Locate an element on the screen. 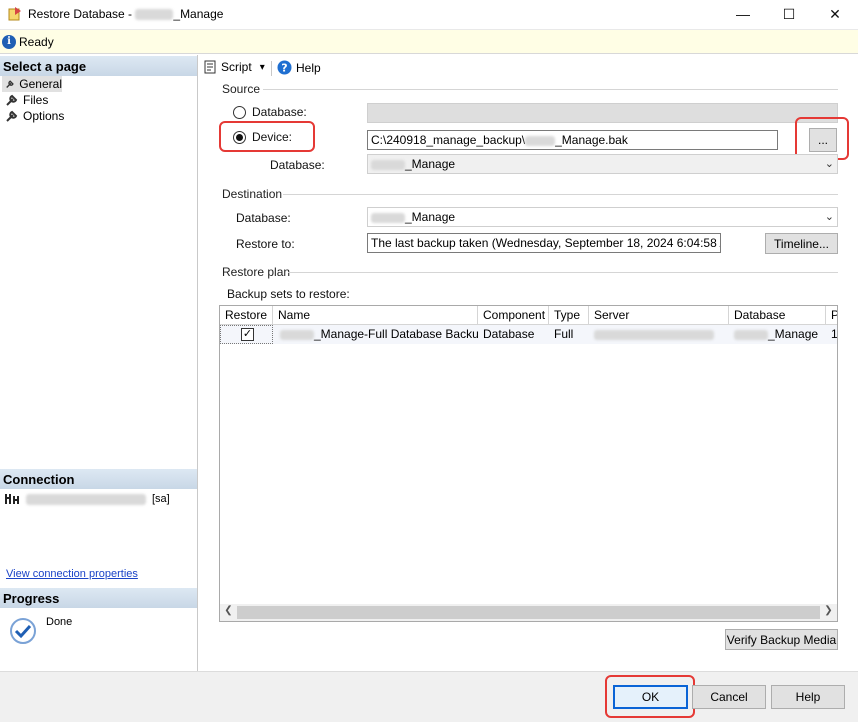  horizontal-scrollbar: ❮ ❯ is located at coordinates (528, 612).